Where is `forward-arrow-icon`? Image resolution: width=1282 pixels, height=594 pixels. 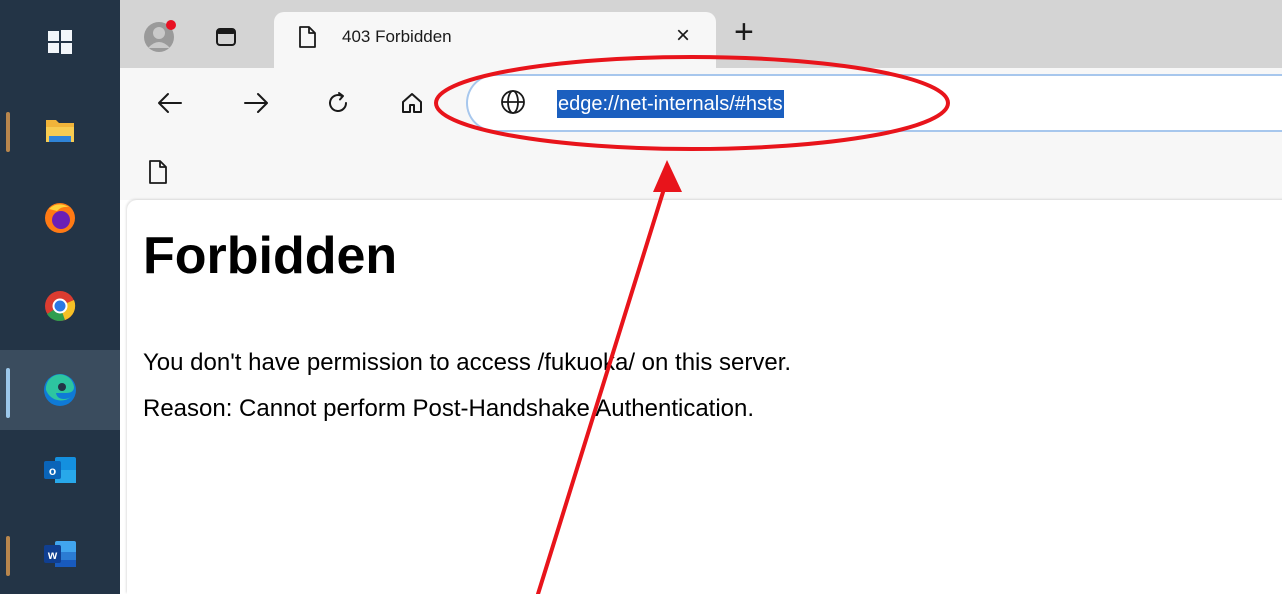
forward-arrow-icon is located at coordinates (256, 103).